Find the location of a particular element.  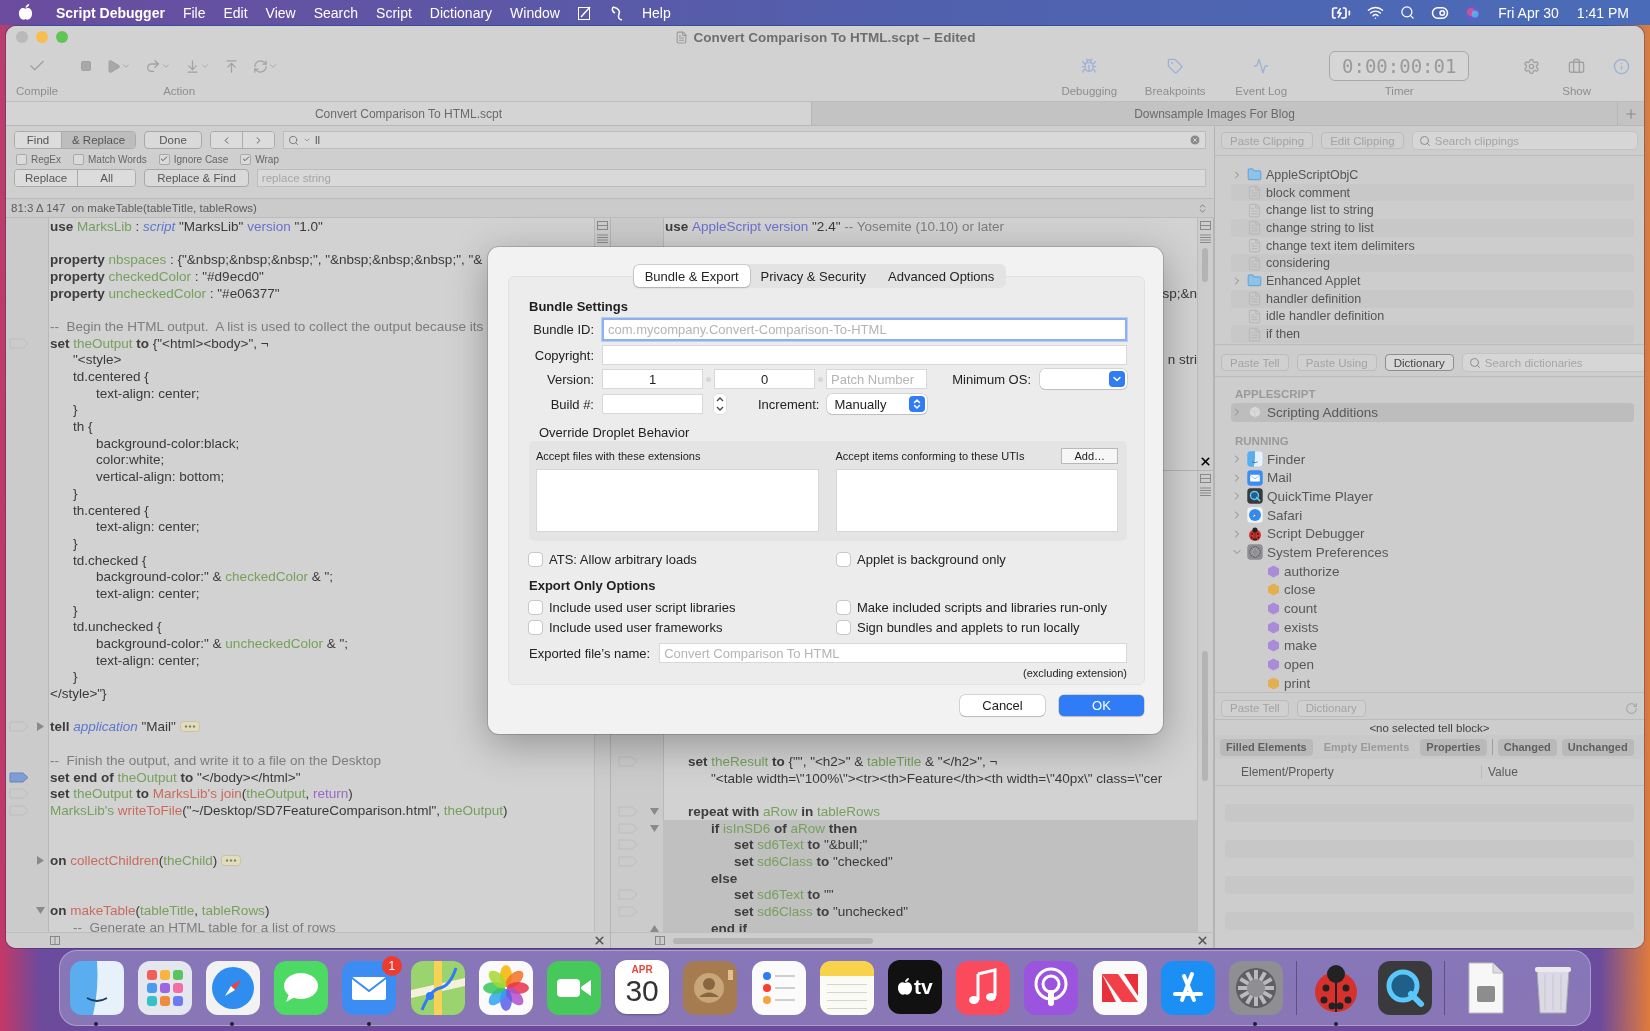

search-icon is located at coordinates (1408, 12).